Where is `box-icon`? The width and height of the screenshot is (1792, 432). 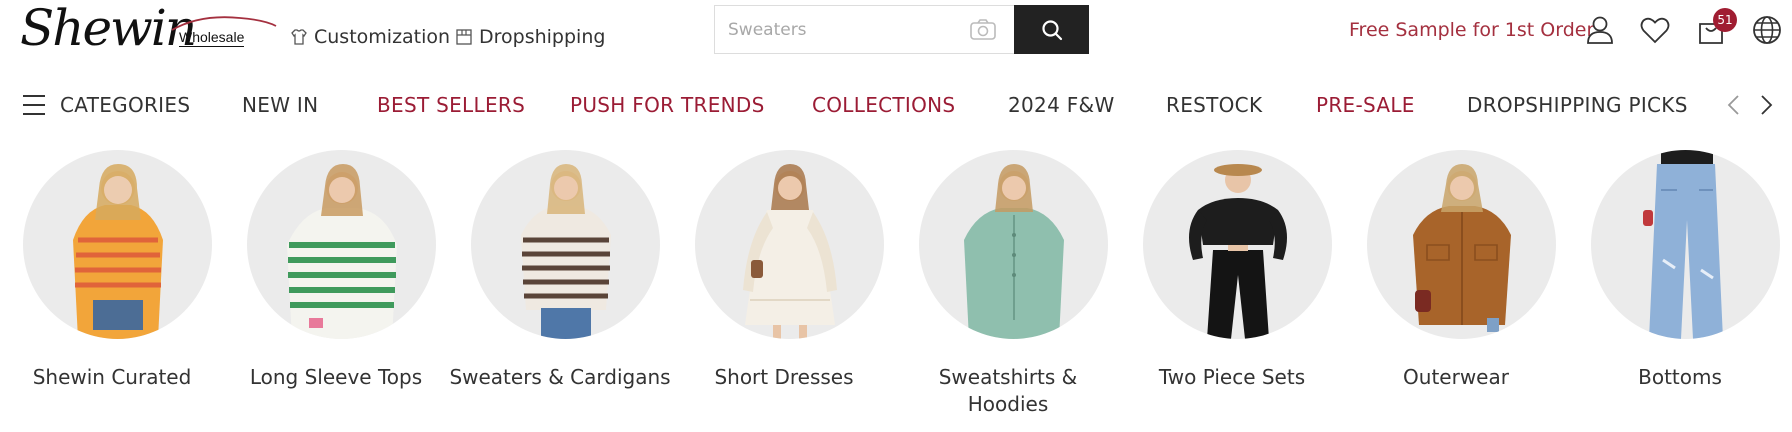 box-icon is located at coordinates (464, 37).